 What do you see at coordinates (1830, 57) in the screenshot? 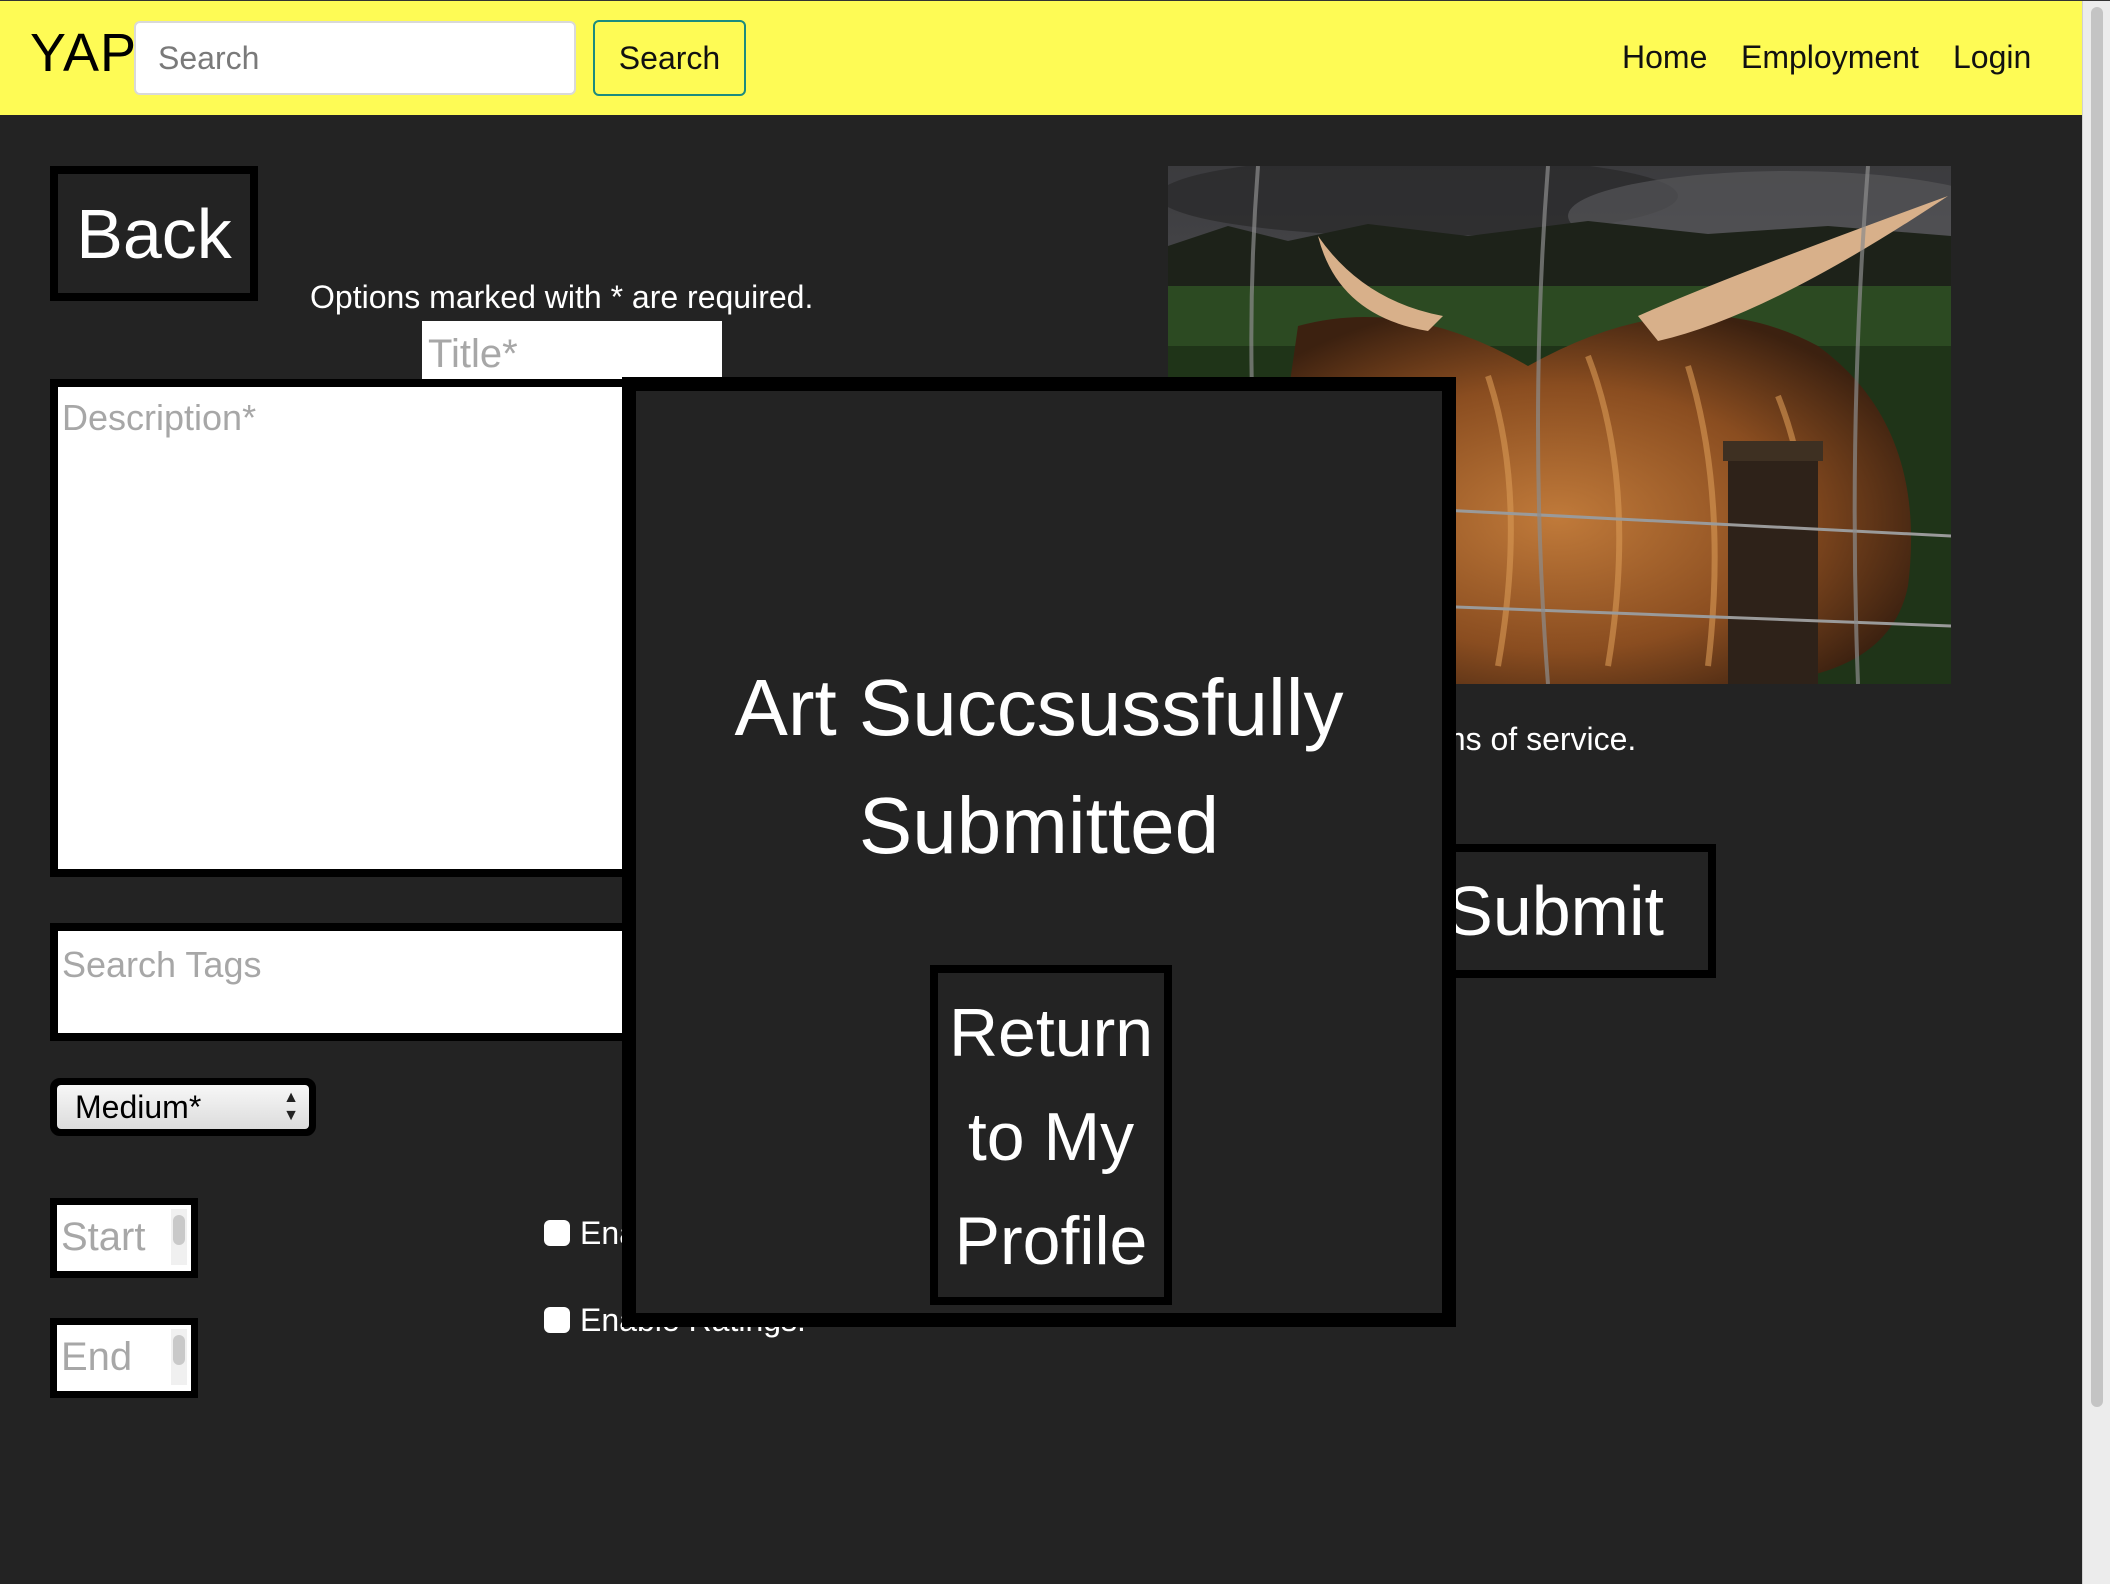
I see `nav-link-employment: Employment` at bounding box center [1830, 57].